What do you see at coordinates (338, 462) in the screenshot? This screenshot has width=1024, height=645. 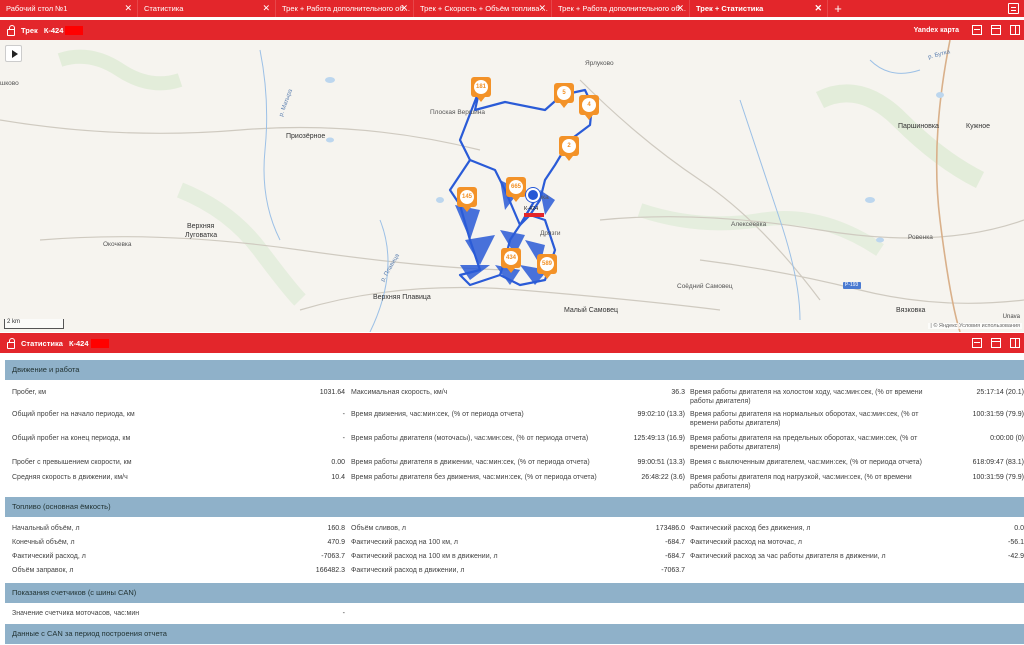 I see `stat-value: 0.00` at bounding box center [338, 462].